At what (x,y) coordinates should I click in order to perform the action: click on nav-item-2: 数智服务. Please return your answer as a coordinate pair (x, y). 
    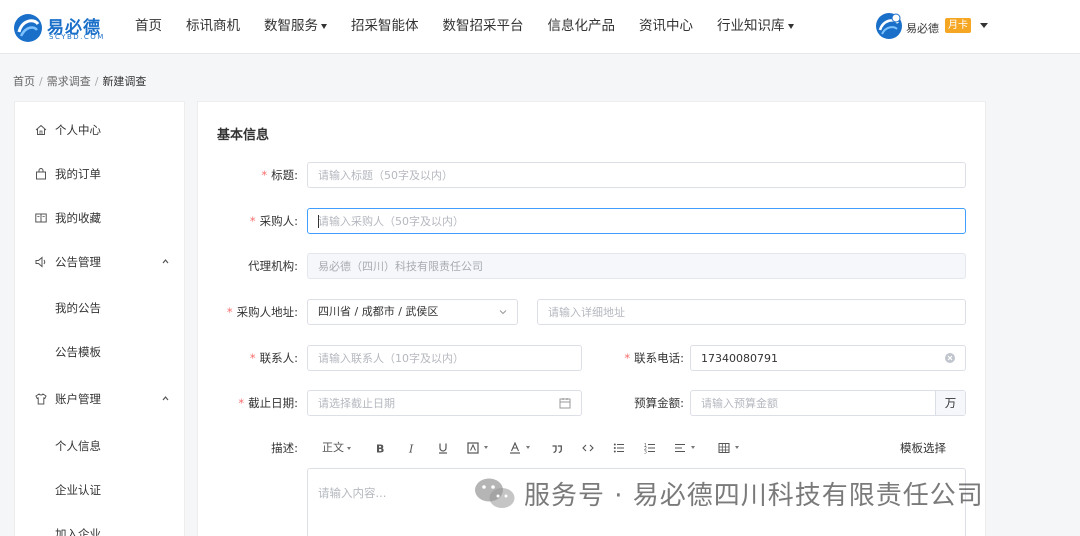
    Looking at the image, I should click on (295, 27).